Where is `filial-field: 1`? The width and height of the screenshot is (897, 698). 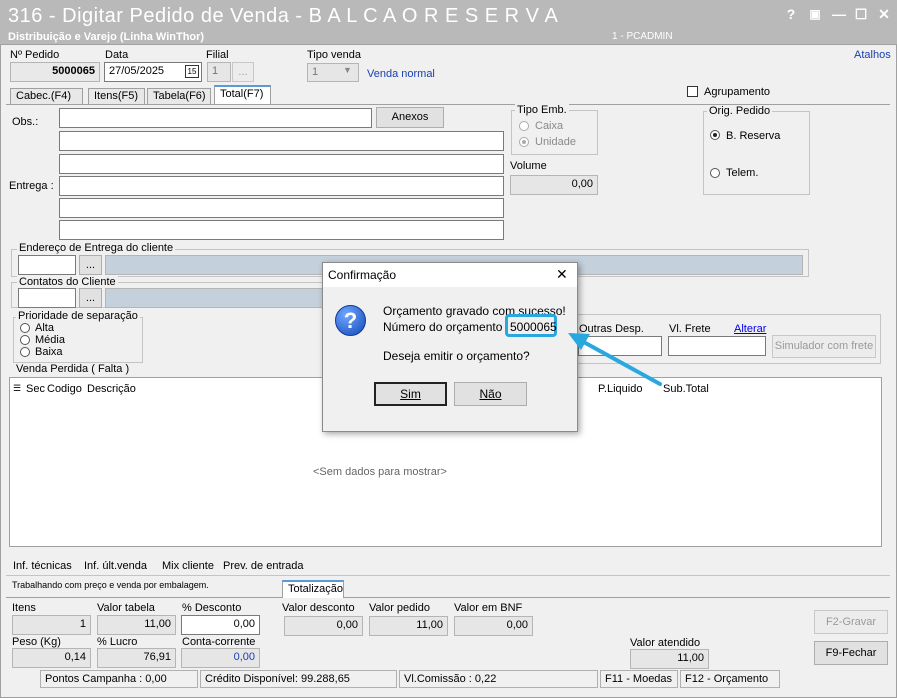
filial-field: 1 is located at coordinates (219, 72).